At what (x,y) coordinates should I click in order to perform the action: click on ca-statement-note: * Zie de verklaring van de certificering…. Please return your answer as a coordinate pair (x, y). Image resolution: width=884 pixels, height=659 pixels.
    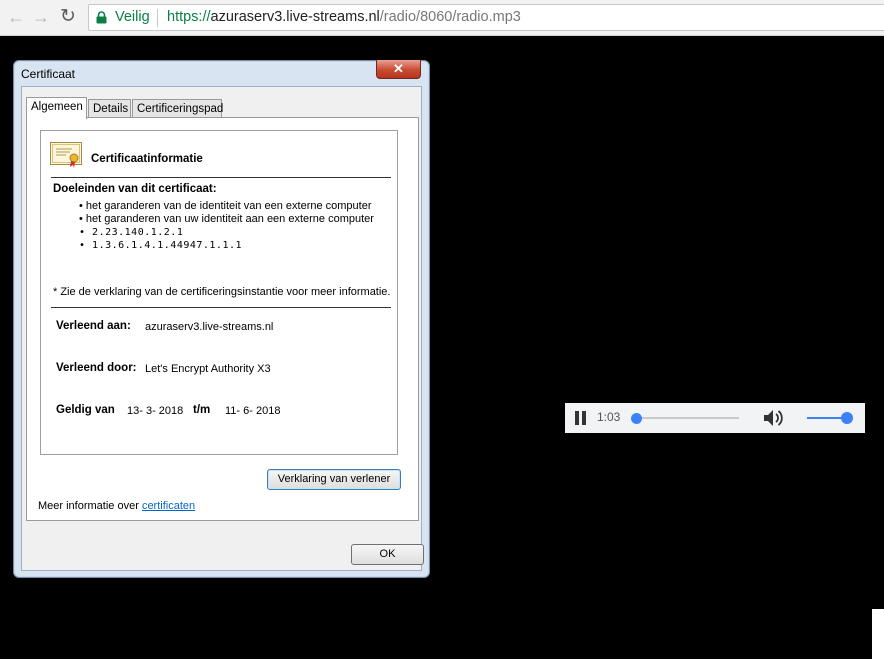
    Looking at the image, I should click on (222, 292).